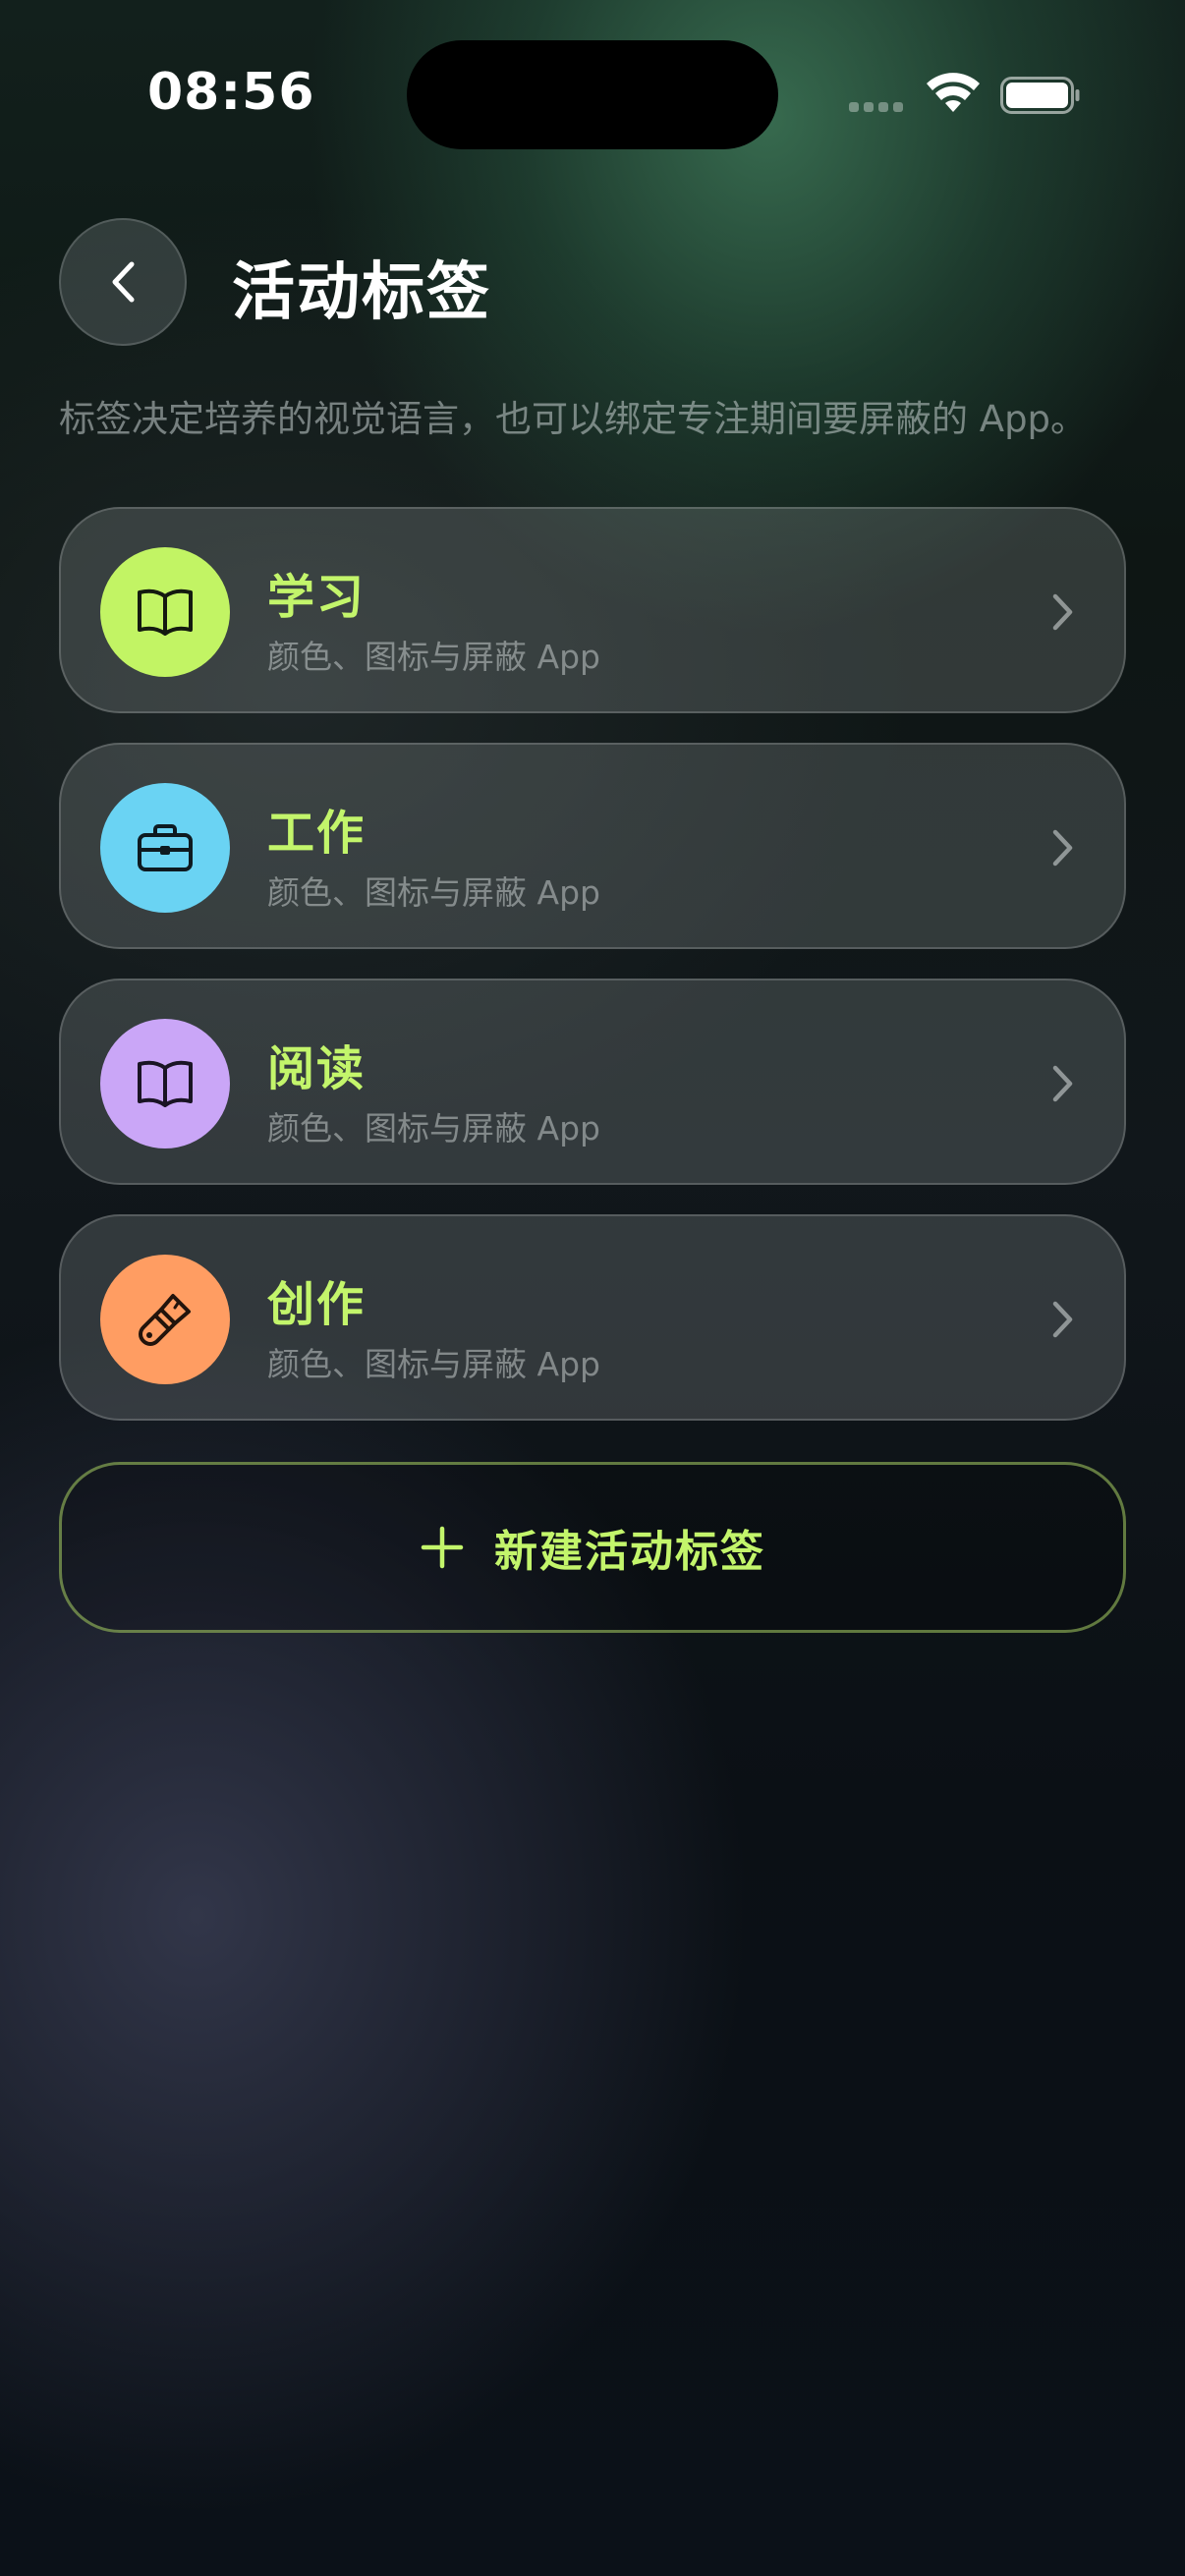 Image resolution: width=1185 pixels, height=2576 pixels. I want to click on paintbrush-icon, so click(165, 1320).